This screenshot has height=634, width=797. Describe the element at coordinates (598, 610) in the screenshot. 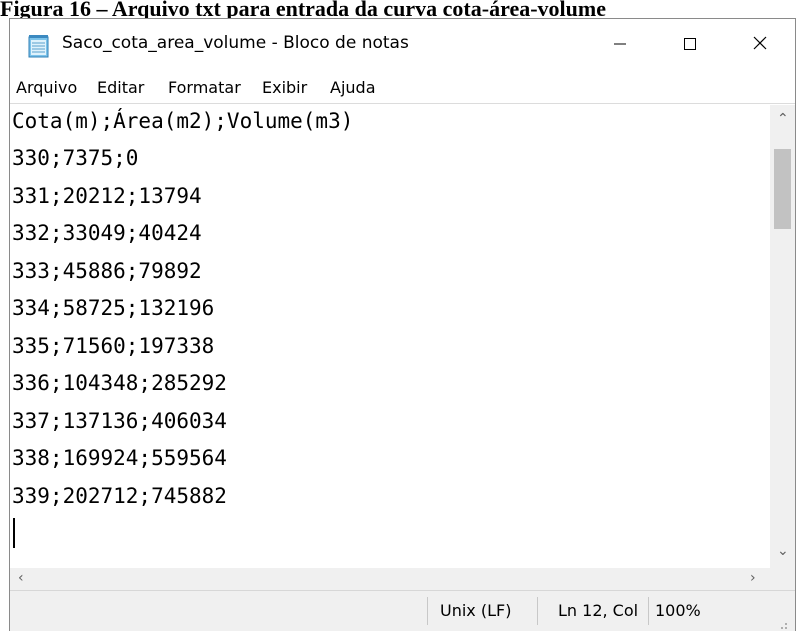

I see `cursor-position-status: Ln 12, Col` at that location.